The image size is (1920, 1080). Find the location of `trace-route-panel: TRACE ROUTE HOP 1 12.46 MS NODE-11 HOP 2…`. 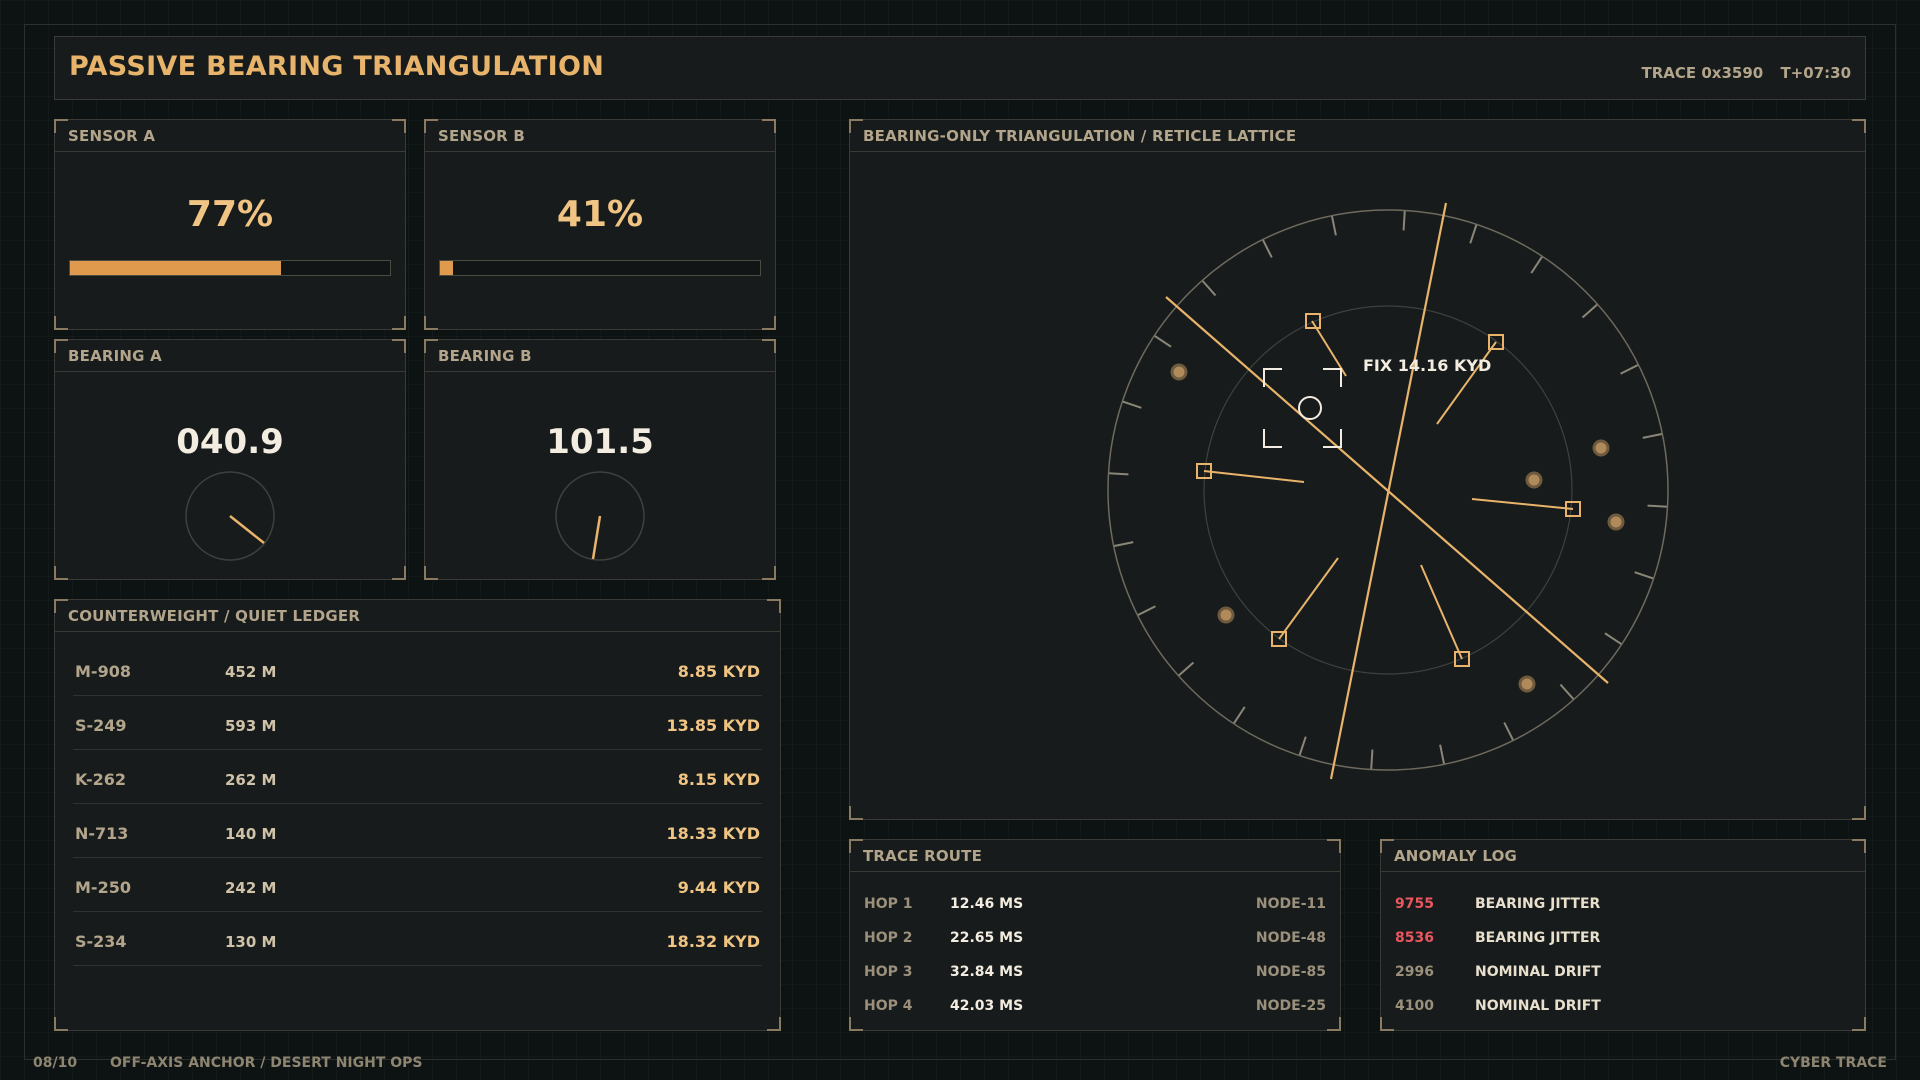

trace-route-panel: TRACE ROUTE HOP 1 12.46 MS NODE-11 HOP 2… is located at coordinates (1095, 935).